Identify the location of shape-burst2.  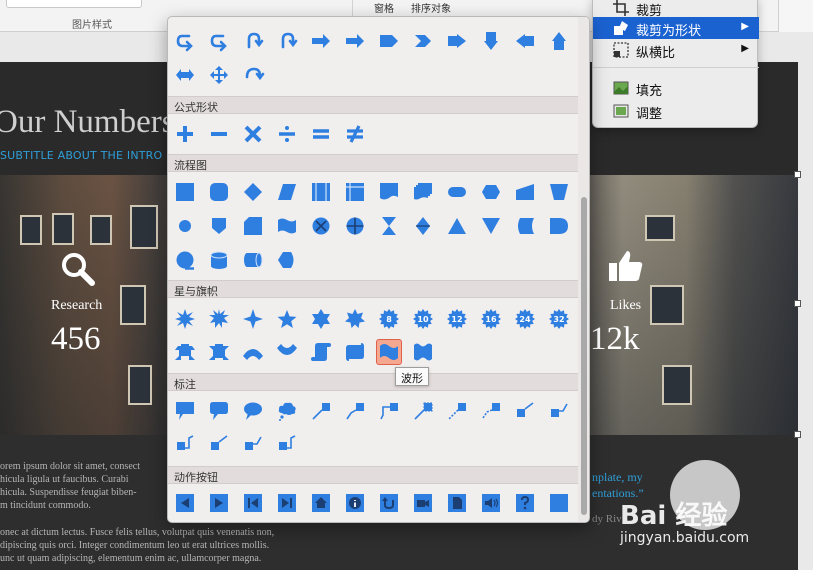
(219, 319).